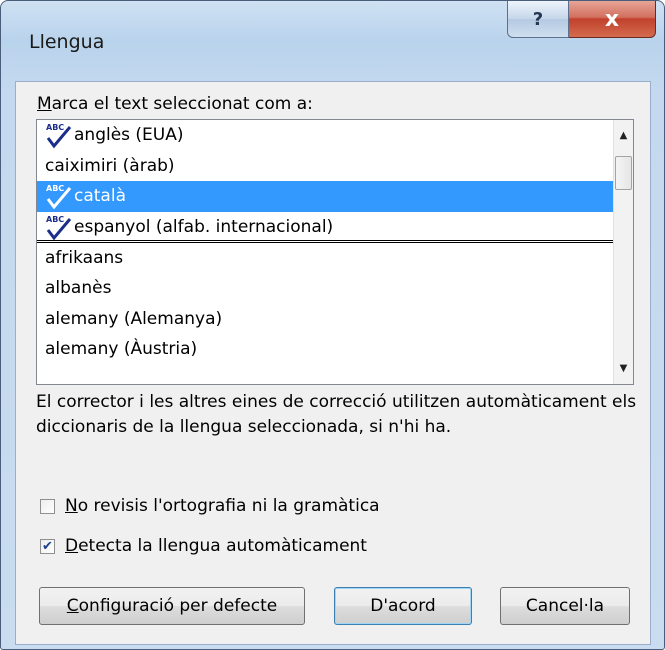 This screenshot has height=650, width=665. I want to click on language-list-item: ABC català, so click(325, 196).